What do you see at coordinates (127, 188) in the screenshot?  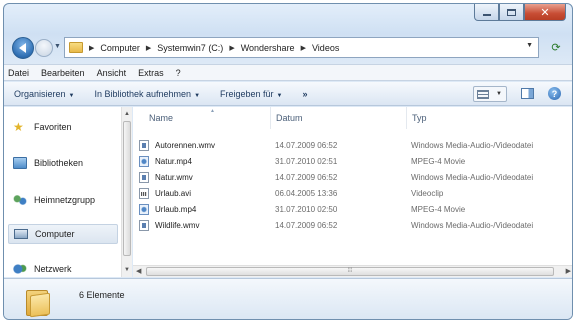 I see `scrollbar-thumb` at bounding box center [127, 188].